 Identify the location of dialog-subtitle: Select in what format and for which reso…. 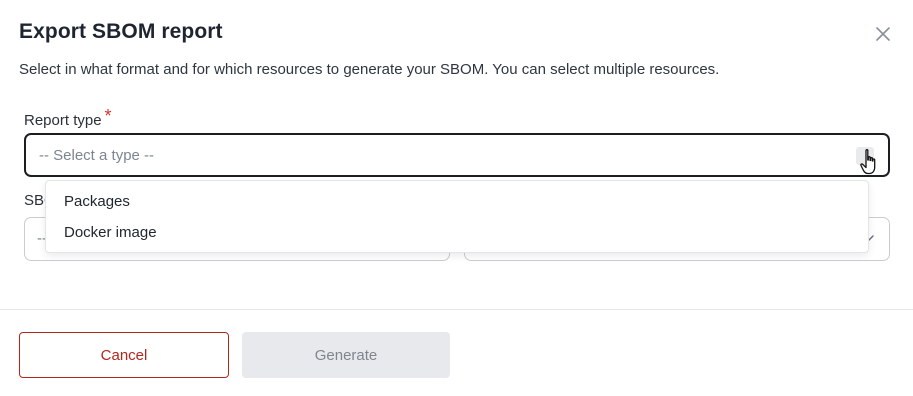
(369, 69).